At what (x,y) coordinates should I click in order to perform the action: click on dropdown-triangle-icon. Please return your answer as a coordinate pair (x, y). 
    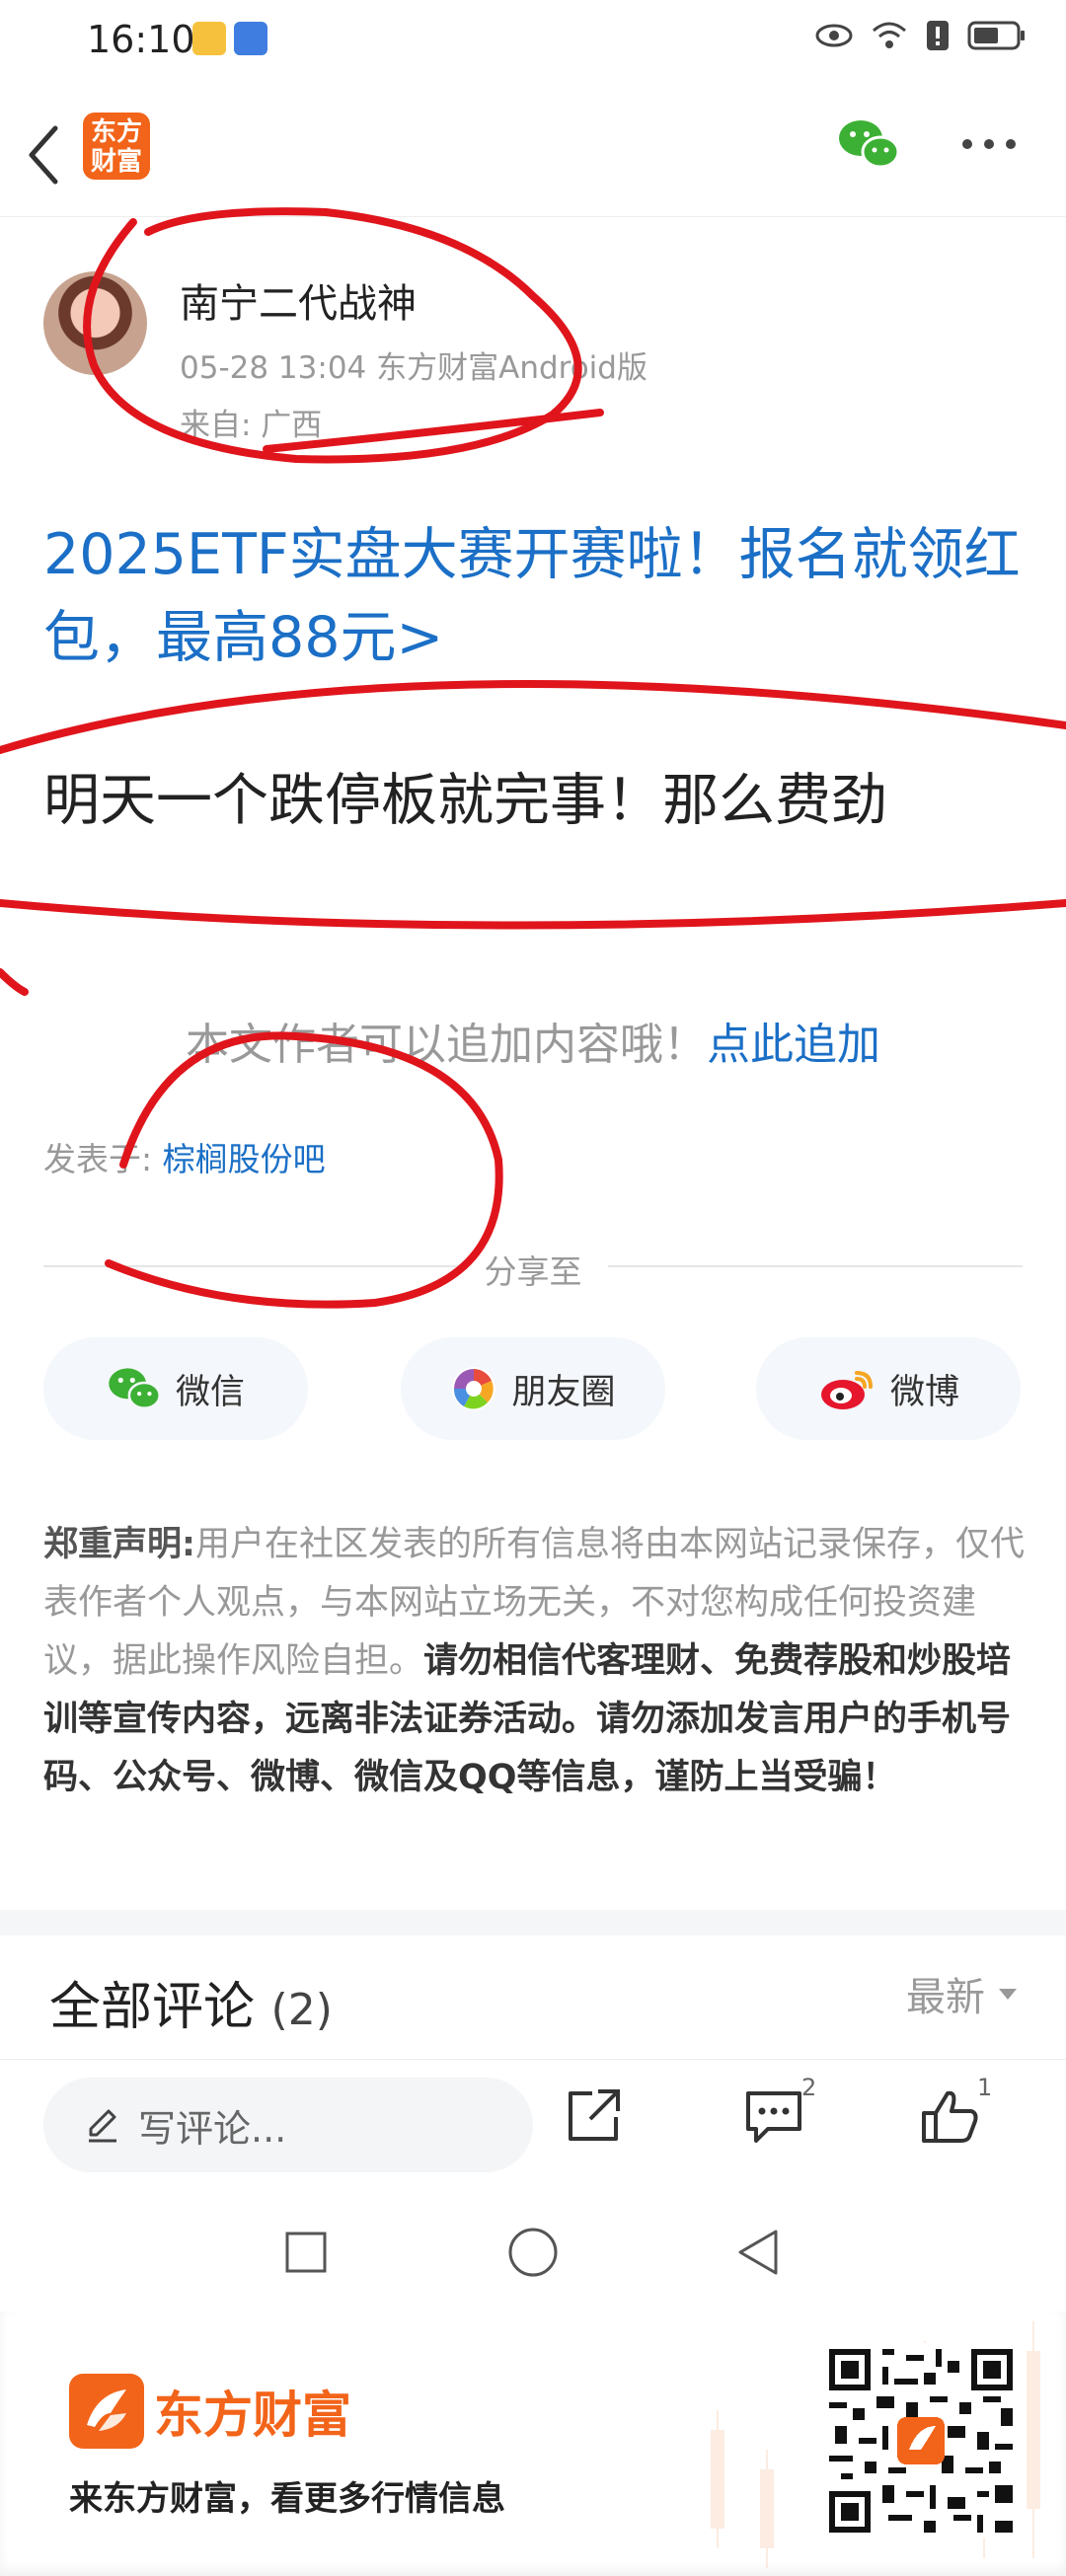
    Looking at the image, I should click on (1008, 1994).